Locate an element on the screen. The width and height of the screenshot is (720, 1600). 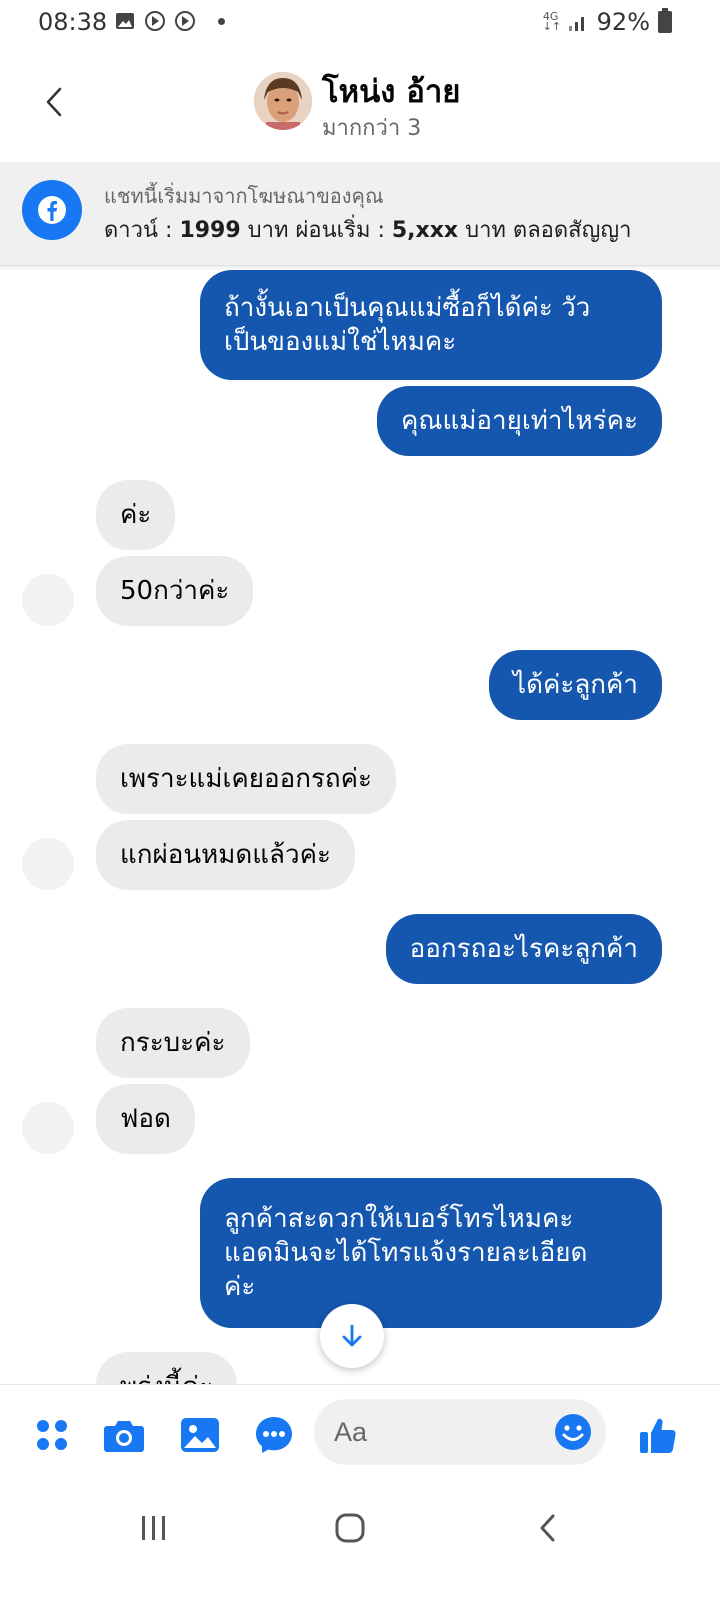
navigation-notification-icon is located at coordinates (155, 21).